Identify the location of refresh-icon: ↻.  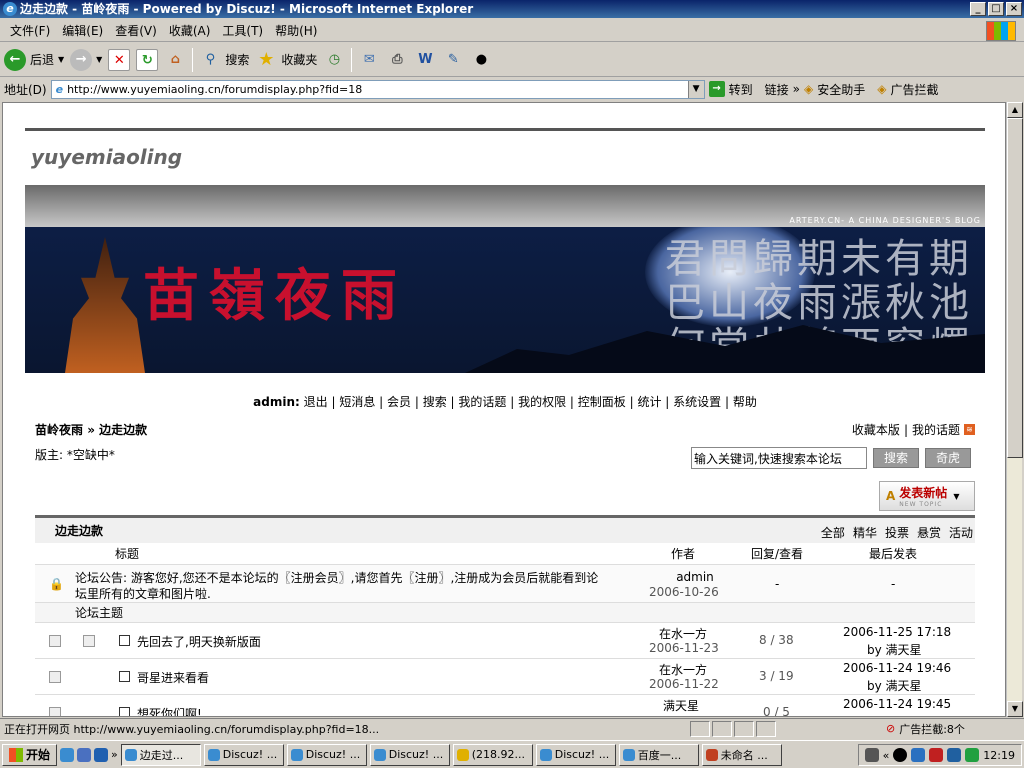
(147, 59).